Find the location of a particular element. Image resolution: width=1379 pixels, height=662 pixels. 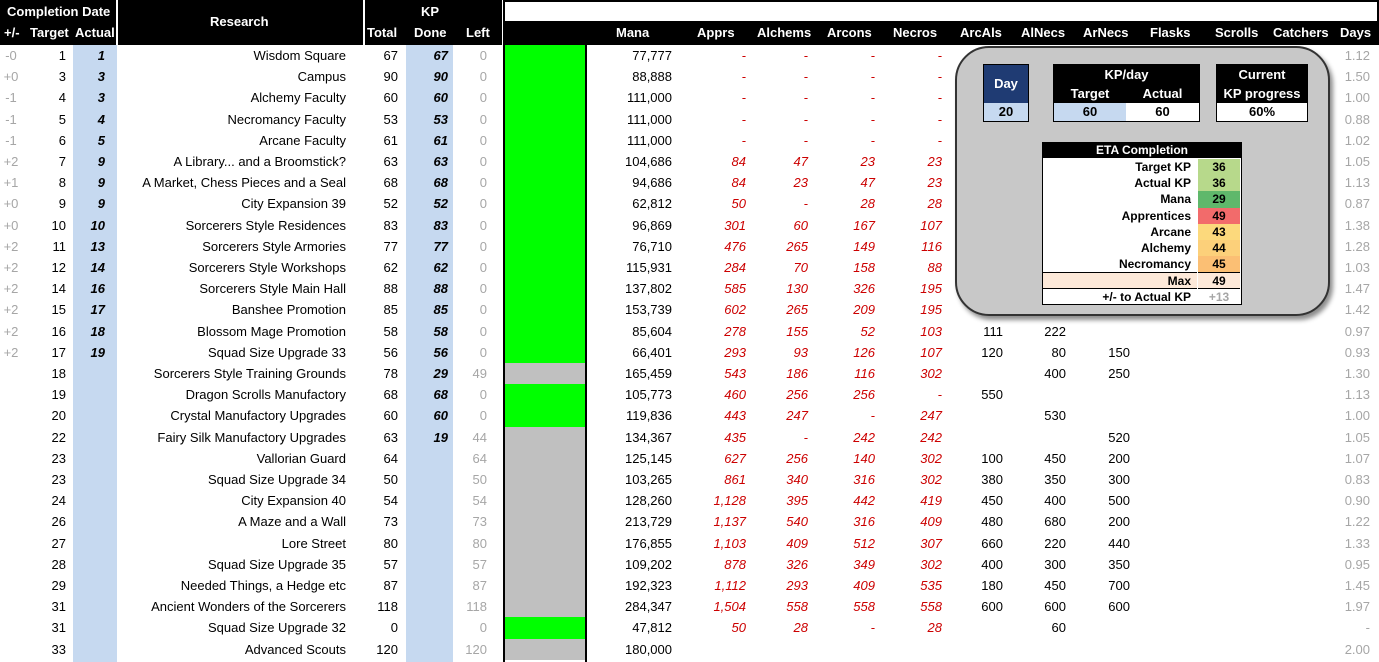

cell-left: 50 is located at coordinates (470, 479).